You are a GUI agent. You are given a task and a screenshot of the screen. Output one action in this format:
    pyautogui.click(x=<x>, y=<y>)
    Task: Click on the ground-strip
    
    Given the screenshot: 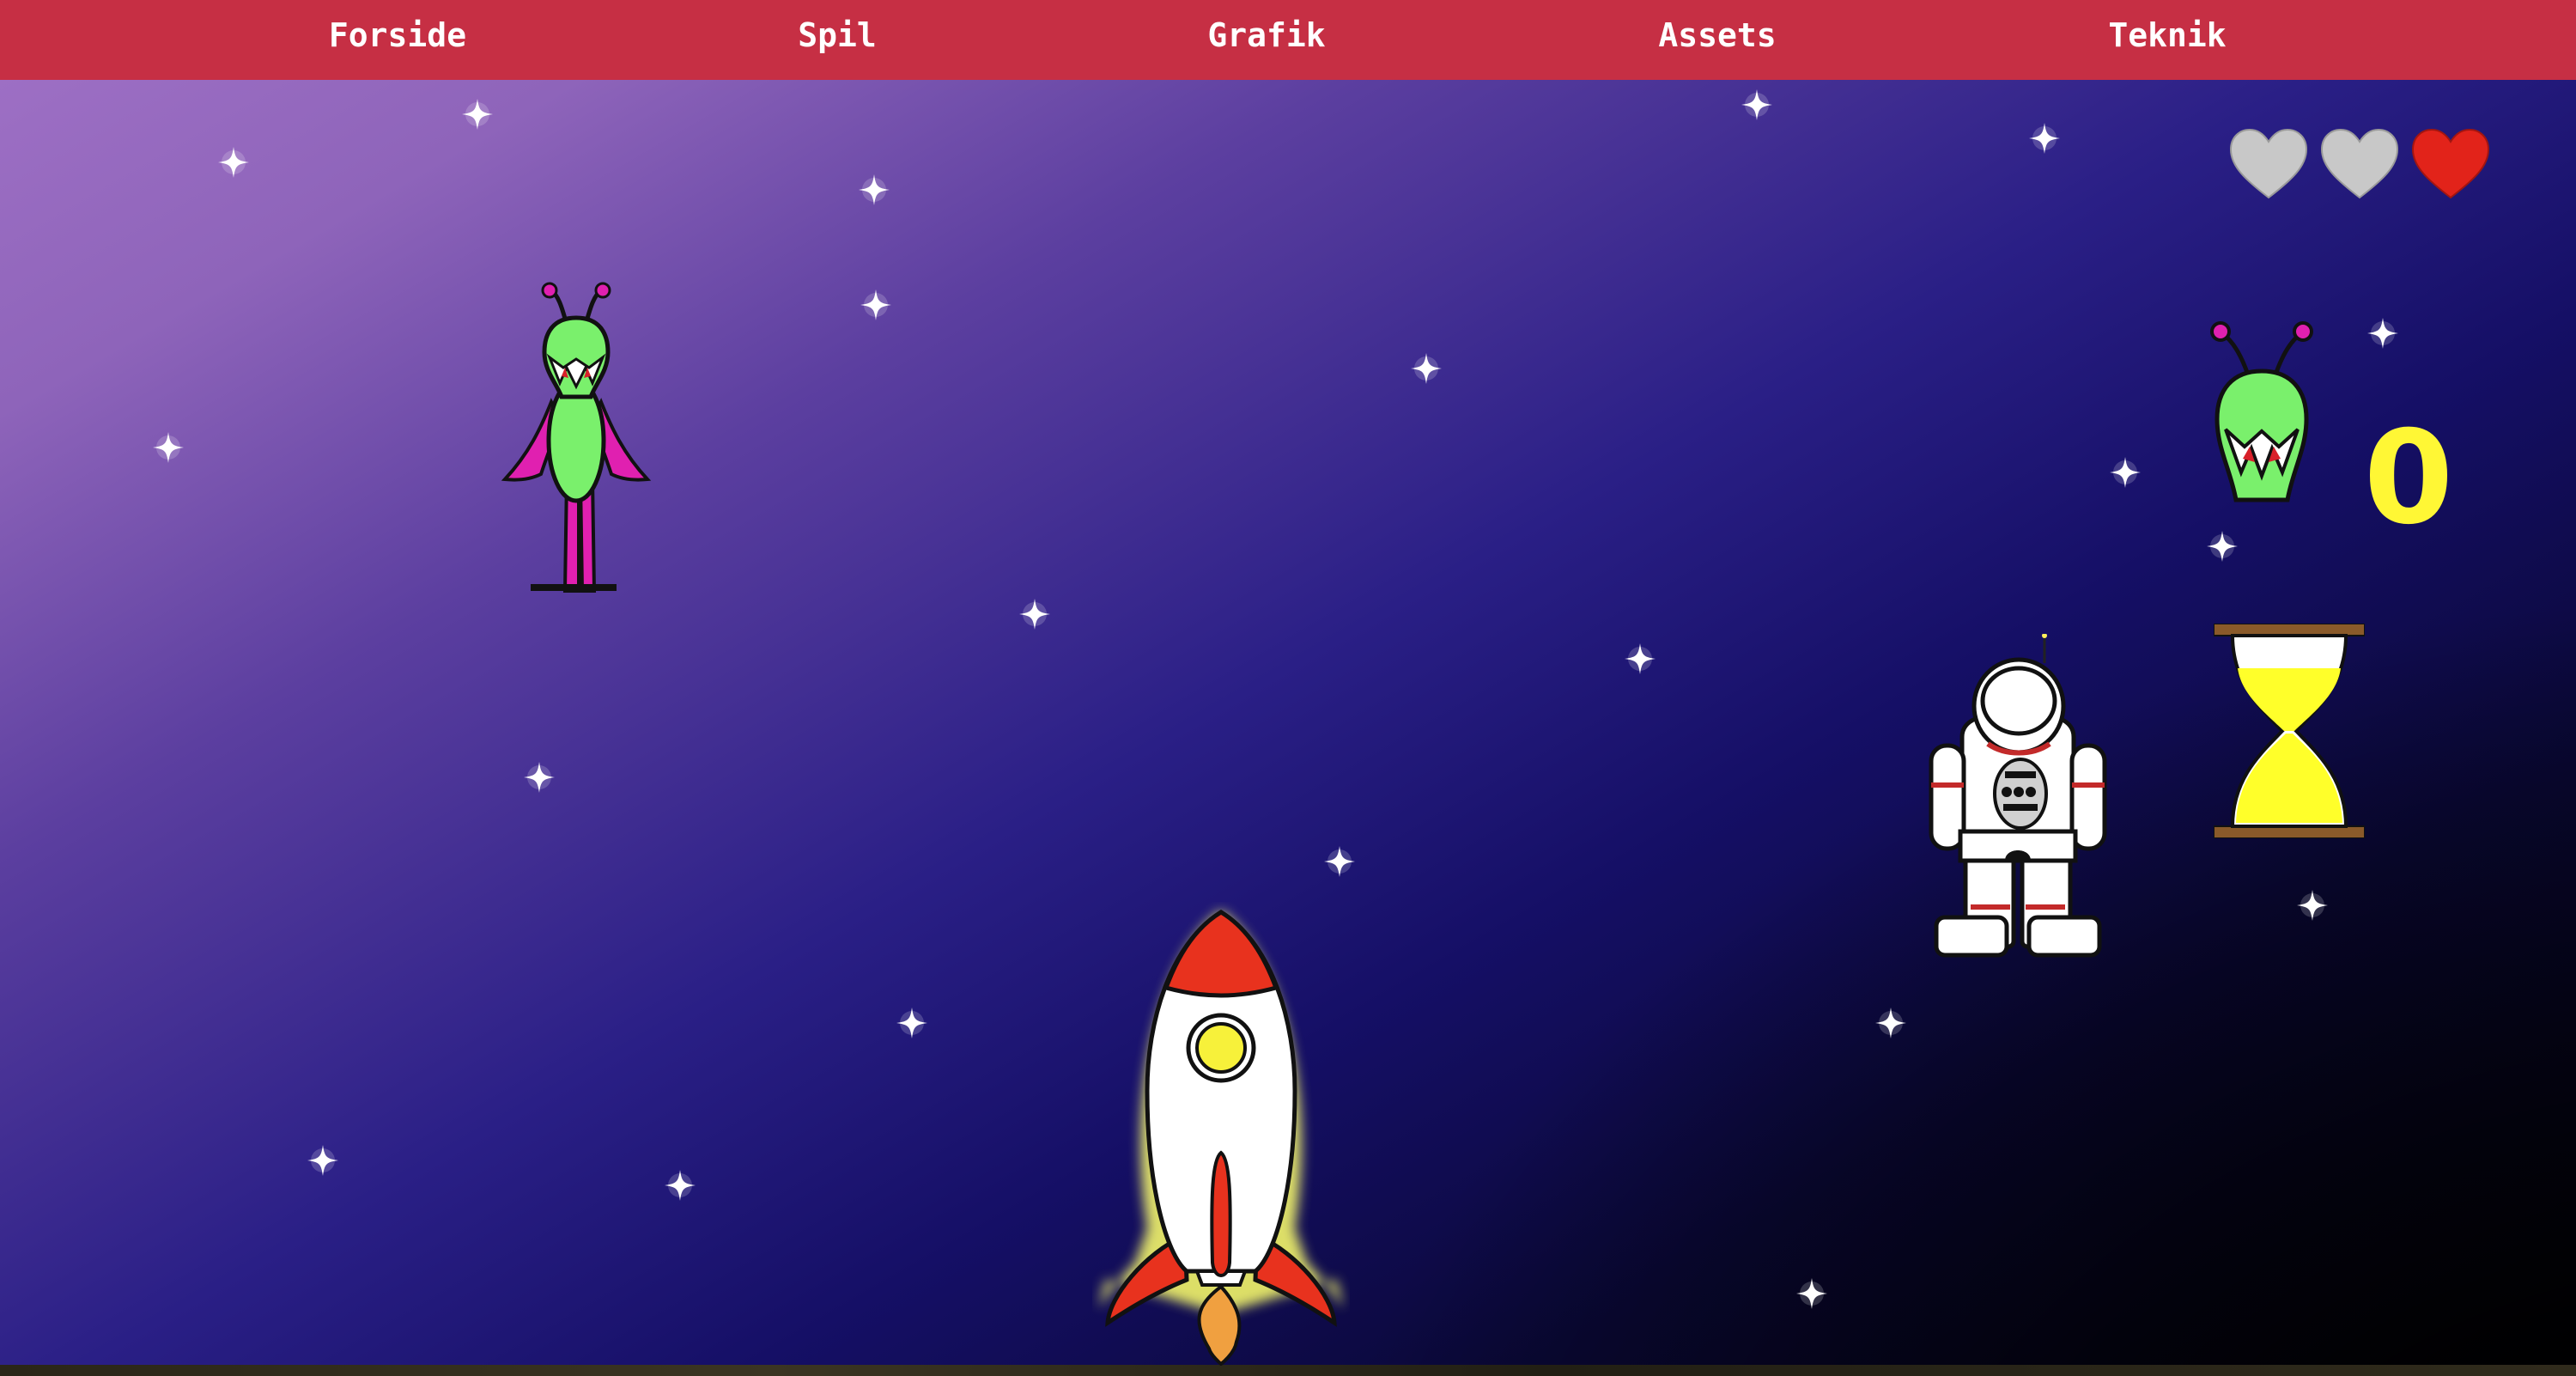 What is the action you would take?
    pyautogui.click(x=1288, y=1370)
    